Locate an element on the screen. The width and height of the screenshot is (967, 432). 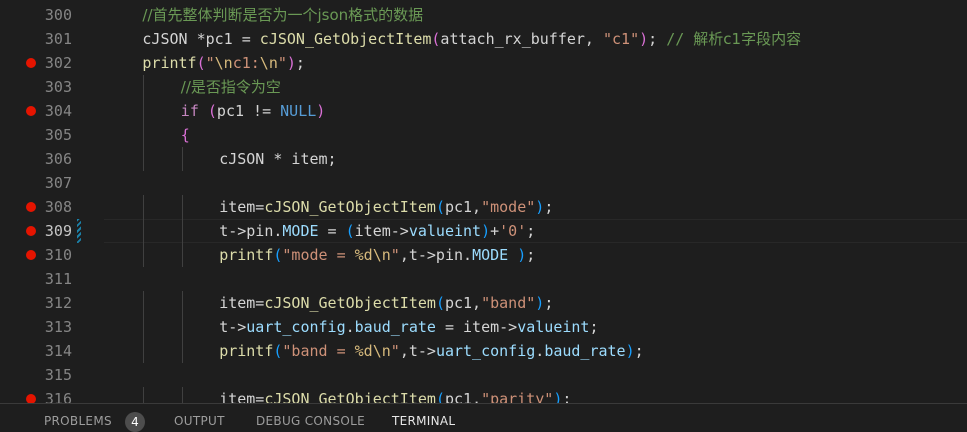
code-line: 305 { is located at coordinates (483, 135).